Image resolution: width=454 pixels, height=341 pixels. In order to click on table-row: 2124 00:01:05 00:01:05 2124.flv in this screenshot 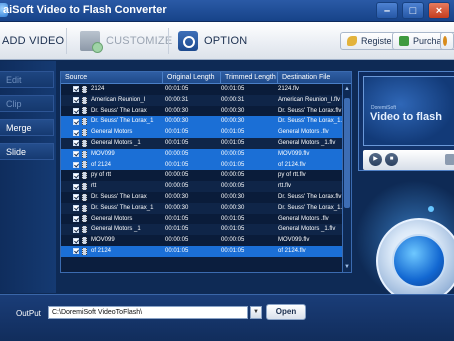, I will do `click(206, 89)`.